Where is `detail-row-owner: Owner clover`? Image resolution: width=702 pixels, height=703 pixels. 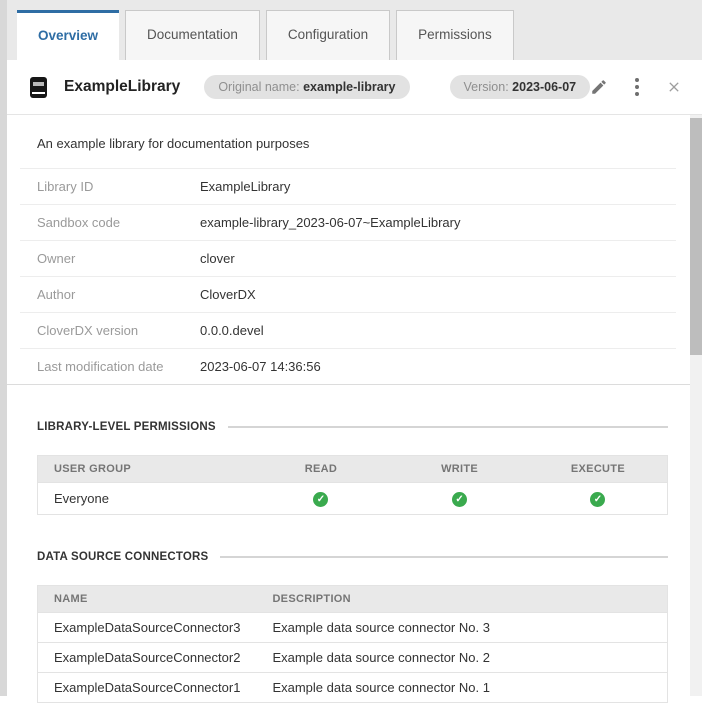
detail-row-owner: Owner clover is located at coordinates (348, 258).